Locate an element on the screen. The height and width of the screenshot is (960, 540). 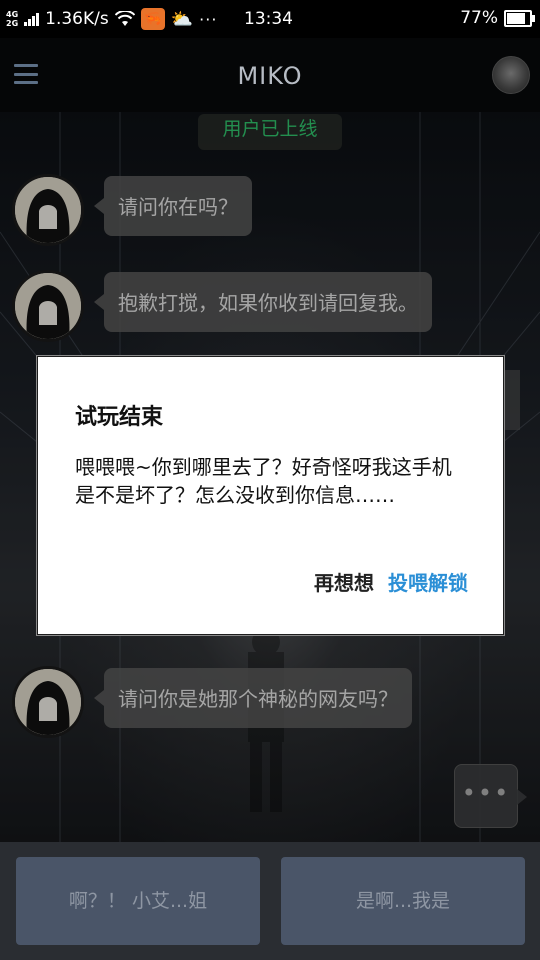
status-bar: 4G 2G 1.36K/s 🦐 ⛅ ··· 13:34 77% is located at coordinates (270, 19).